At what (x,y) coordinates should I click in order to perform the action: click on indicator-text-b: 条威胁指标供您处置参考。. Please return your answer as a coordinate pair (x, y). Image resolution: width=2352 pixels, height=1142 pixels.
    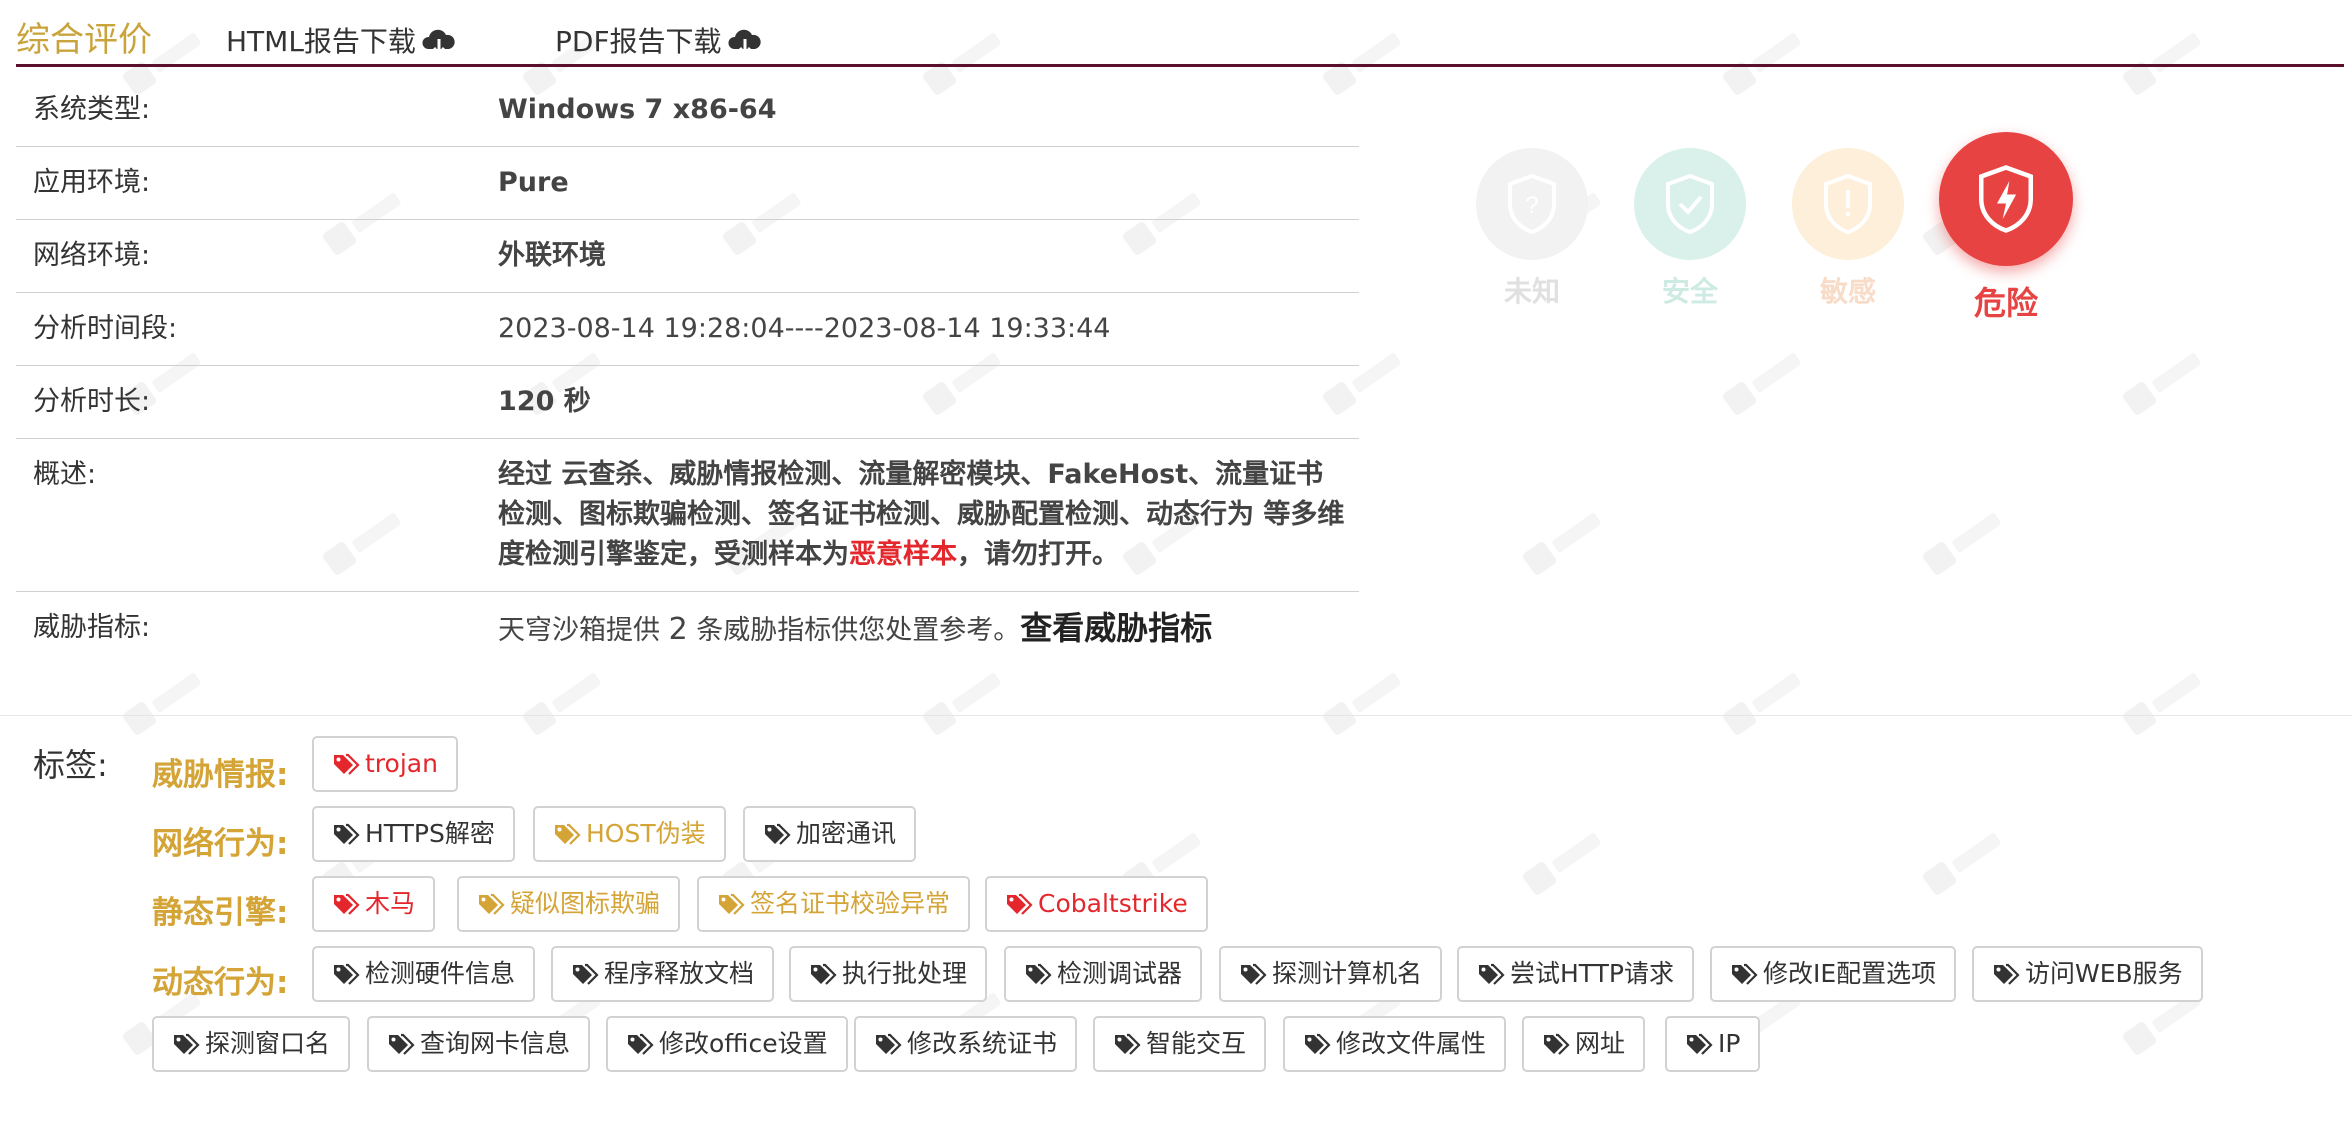
    Looking at the image, I should click on (854, 630).